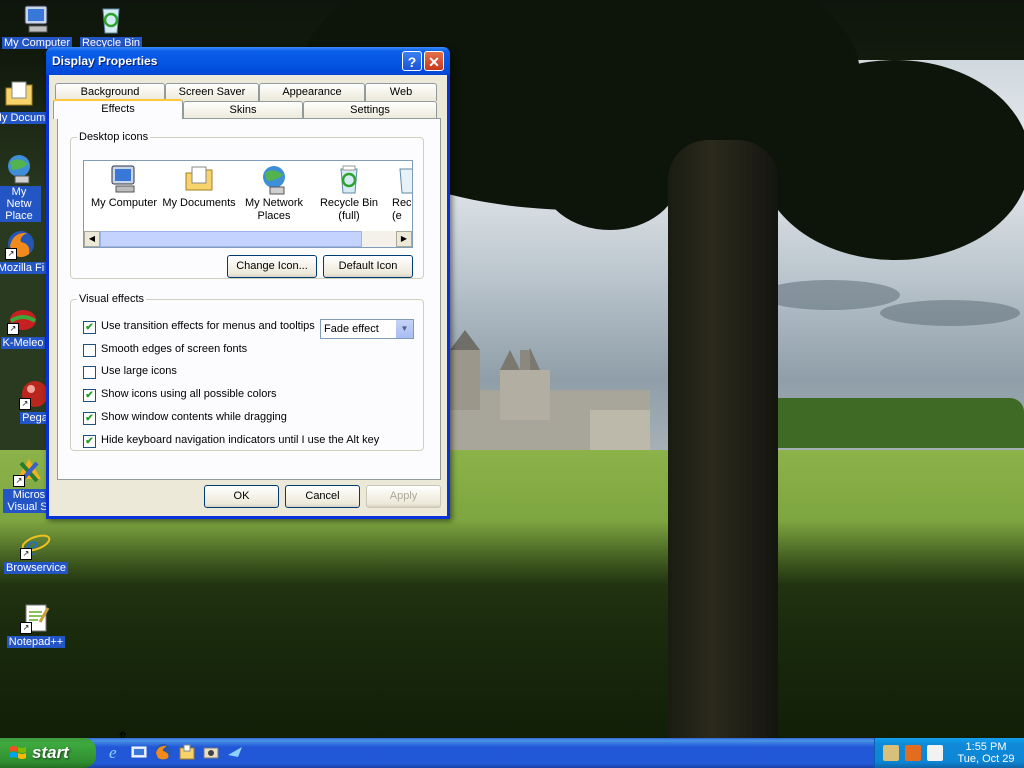  I want to click on network-icon, so click(891, 753).